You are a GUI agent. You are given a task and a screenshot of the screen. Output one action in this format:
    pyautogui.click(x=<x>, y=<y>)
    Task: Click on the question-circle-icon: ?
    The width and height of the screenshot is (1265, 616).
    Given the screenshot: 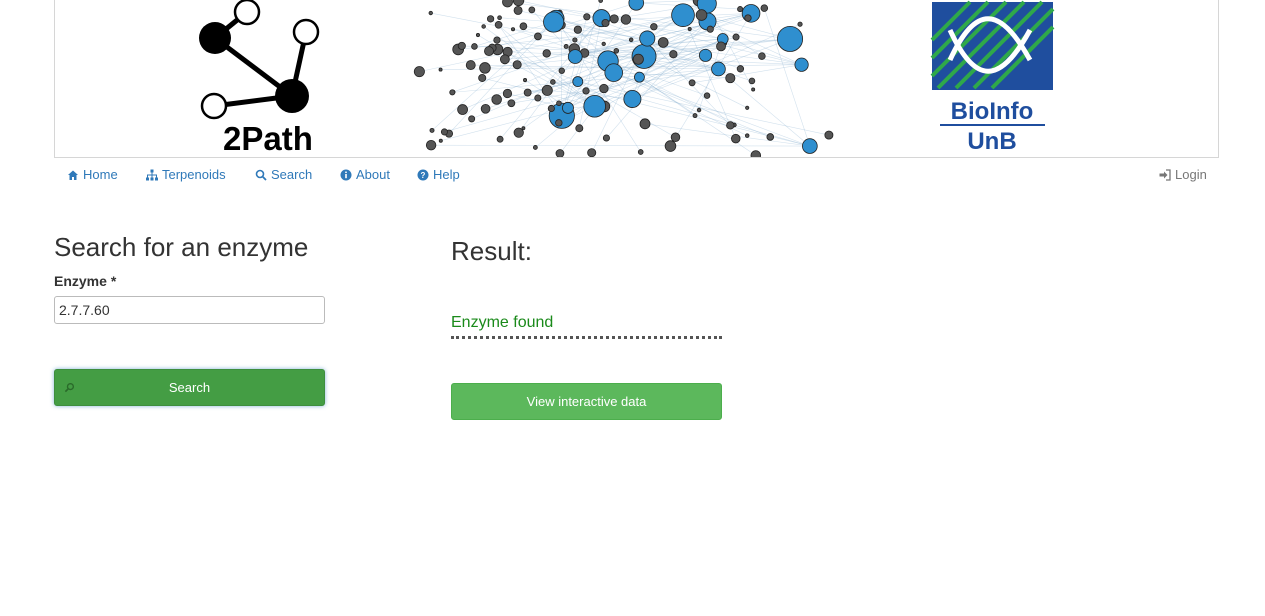 What is the action you would take?
    pyautogui.click(x=423, y=174)
    